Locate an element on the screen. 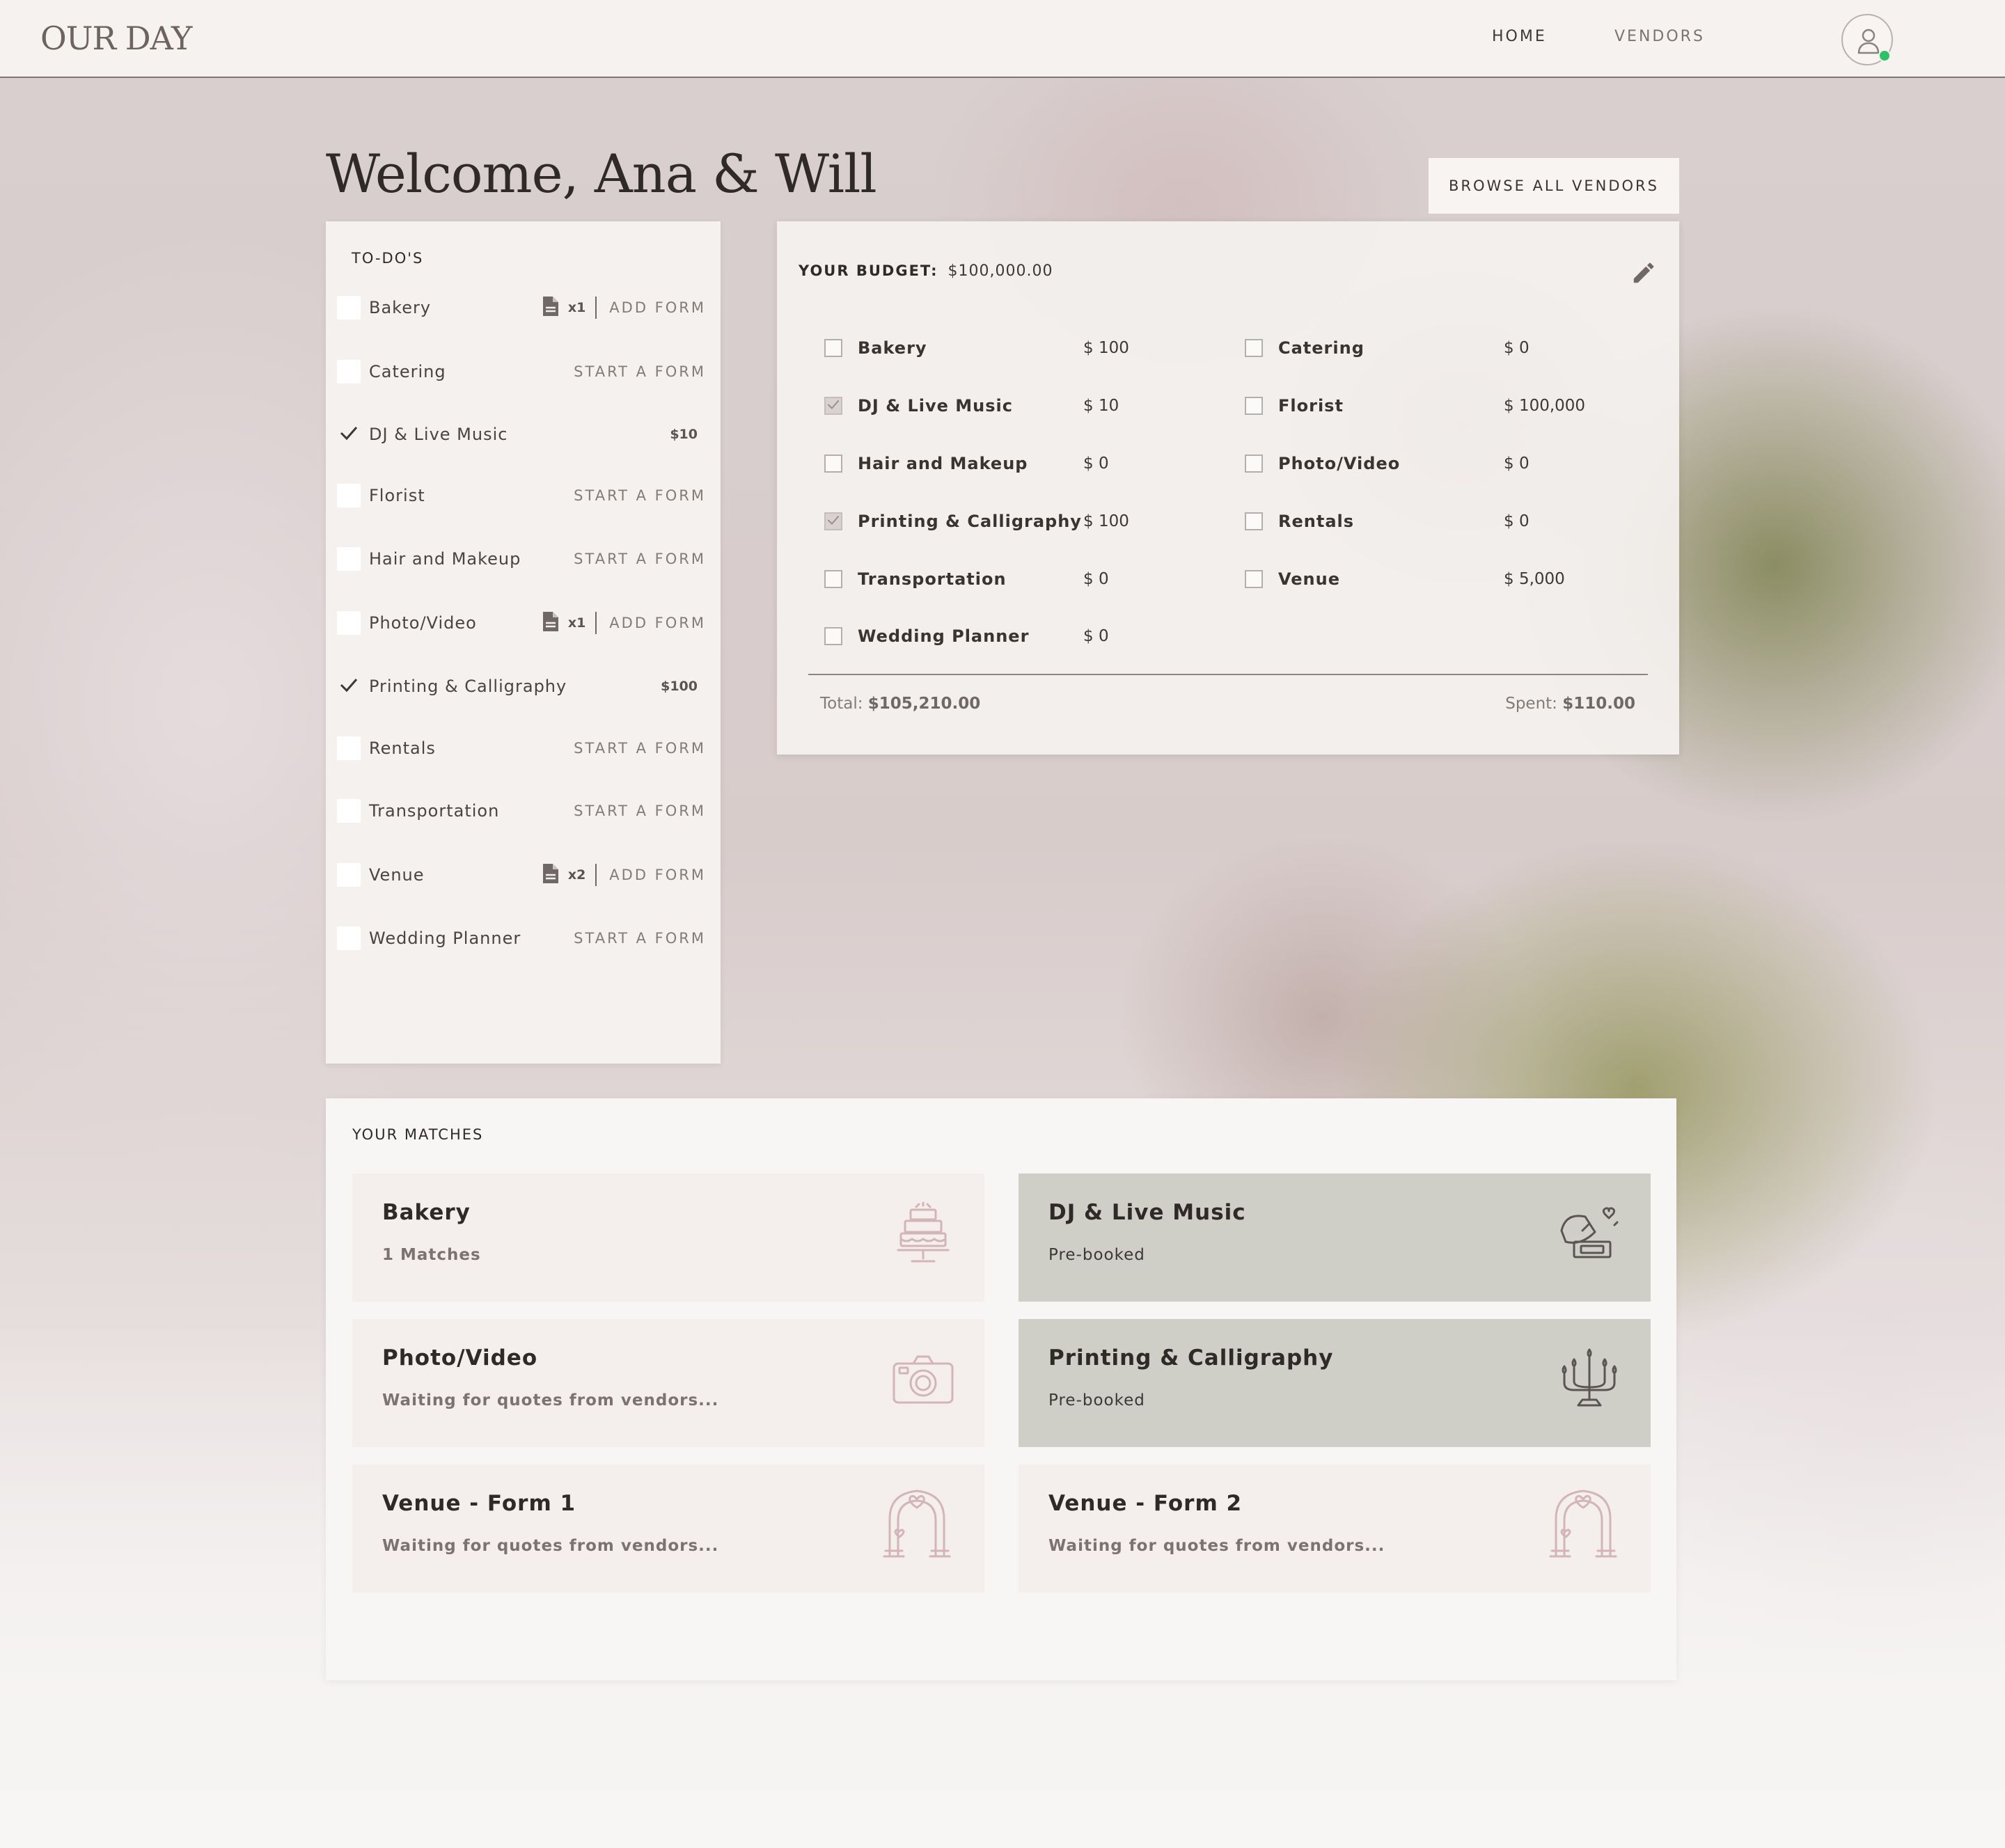  todo-item: Printing & Calligraphy $100 is located at coordinates (528, 686).